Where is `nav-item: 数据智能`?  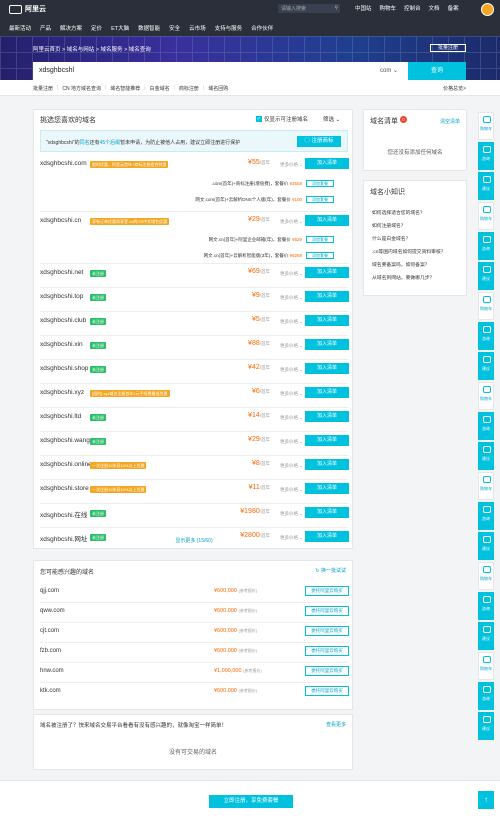
nav-item: 数据智能 is located at coordinates (149, 28).